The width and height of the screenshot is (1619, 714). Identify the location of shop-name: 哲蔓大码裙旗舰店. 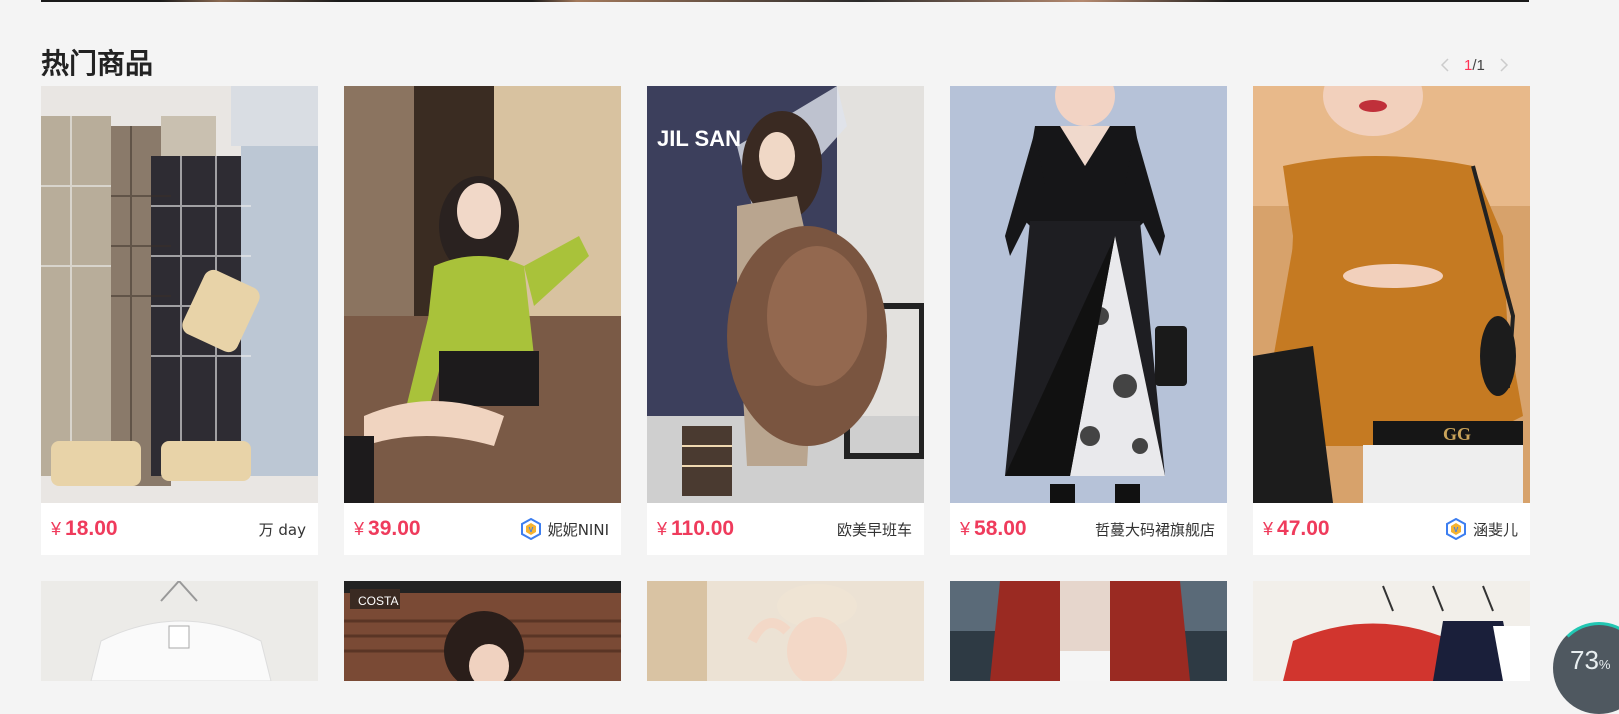
(1155, 529).